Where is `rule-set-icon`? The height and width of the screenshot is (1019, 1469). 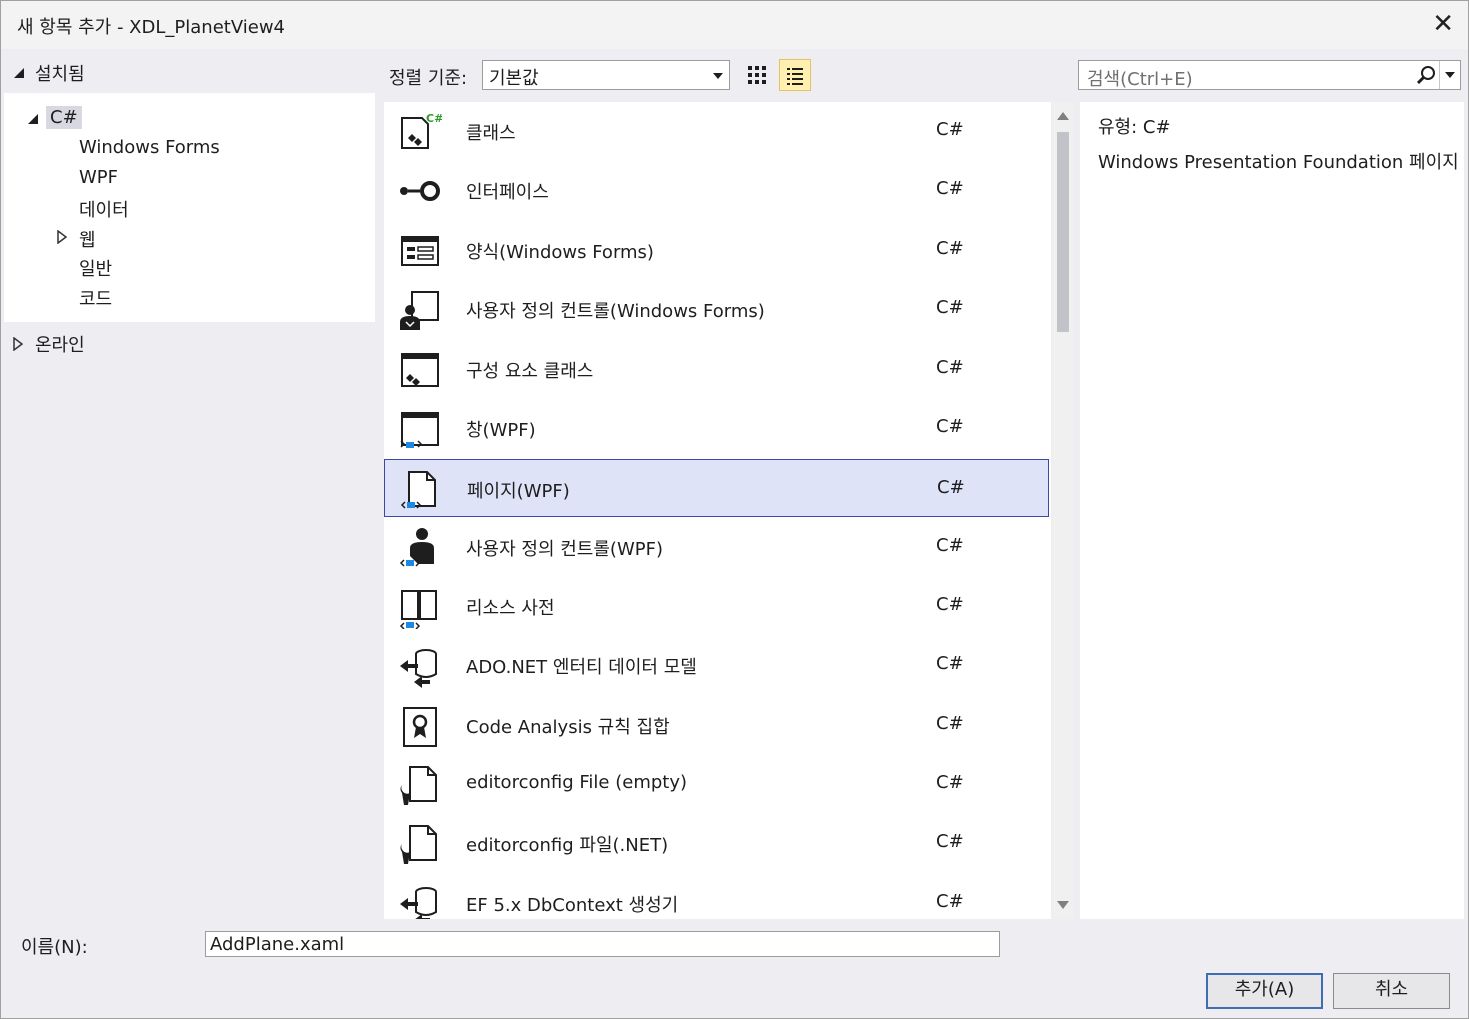 rule-set-icon is located at coordinates (420, 727).